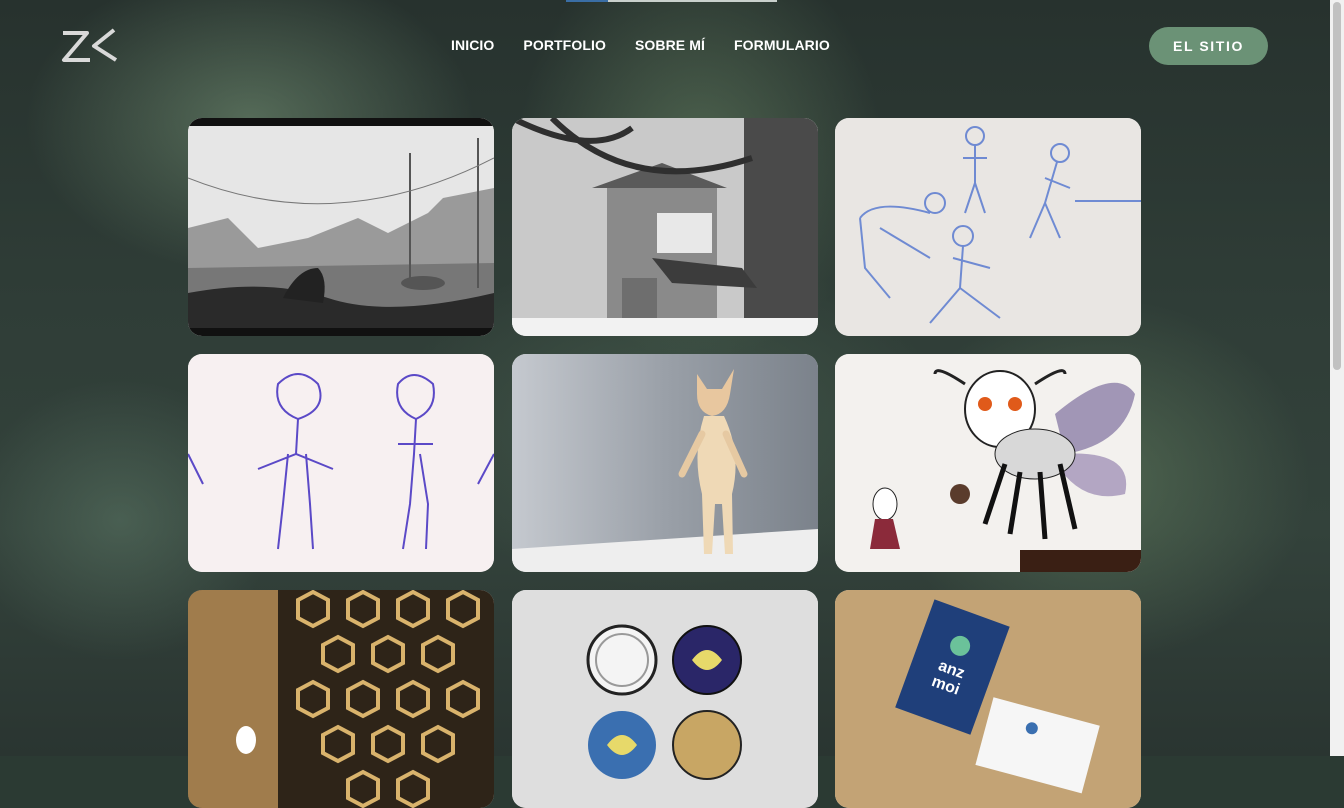 This screenshot has width=1344, height=808. Describe the element at coordinates (988, 227) in the screenshot. I see `portfolio-card-blue-sketches` at that location.